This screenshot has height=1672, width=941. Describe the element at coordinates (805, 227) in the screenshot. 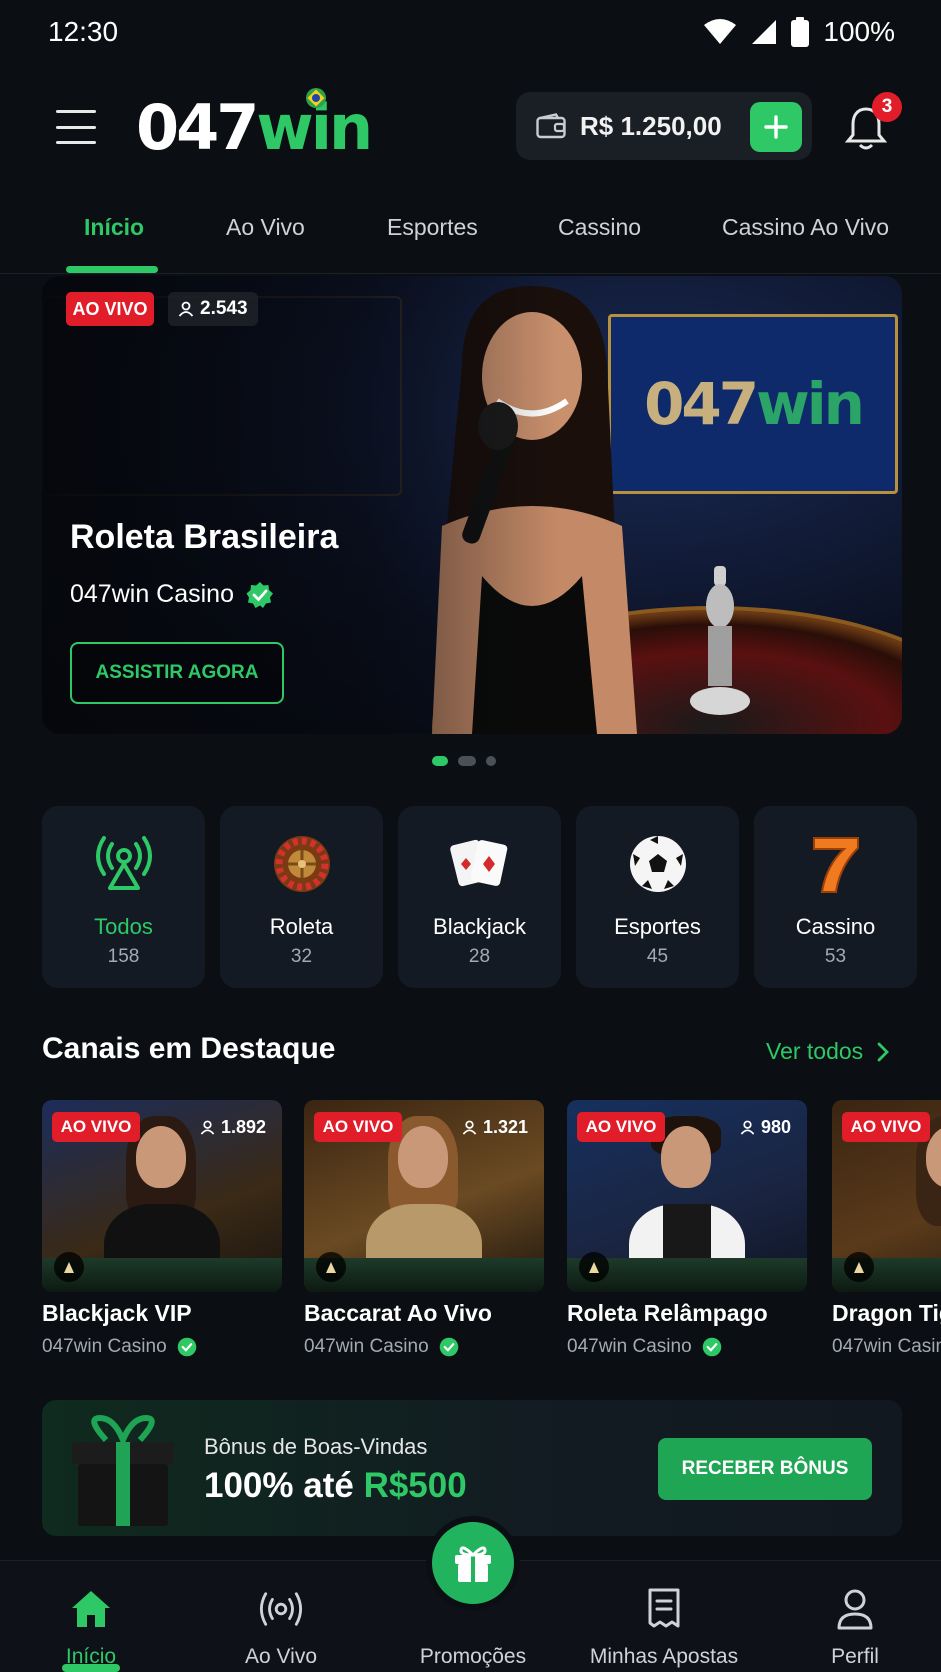

I see `tab-cassino-ao-vivo: Cassino Ao Vivo` at that location.